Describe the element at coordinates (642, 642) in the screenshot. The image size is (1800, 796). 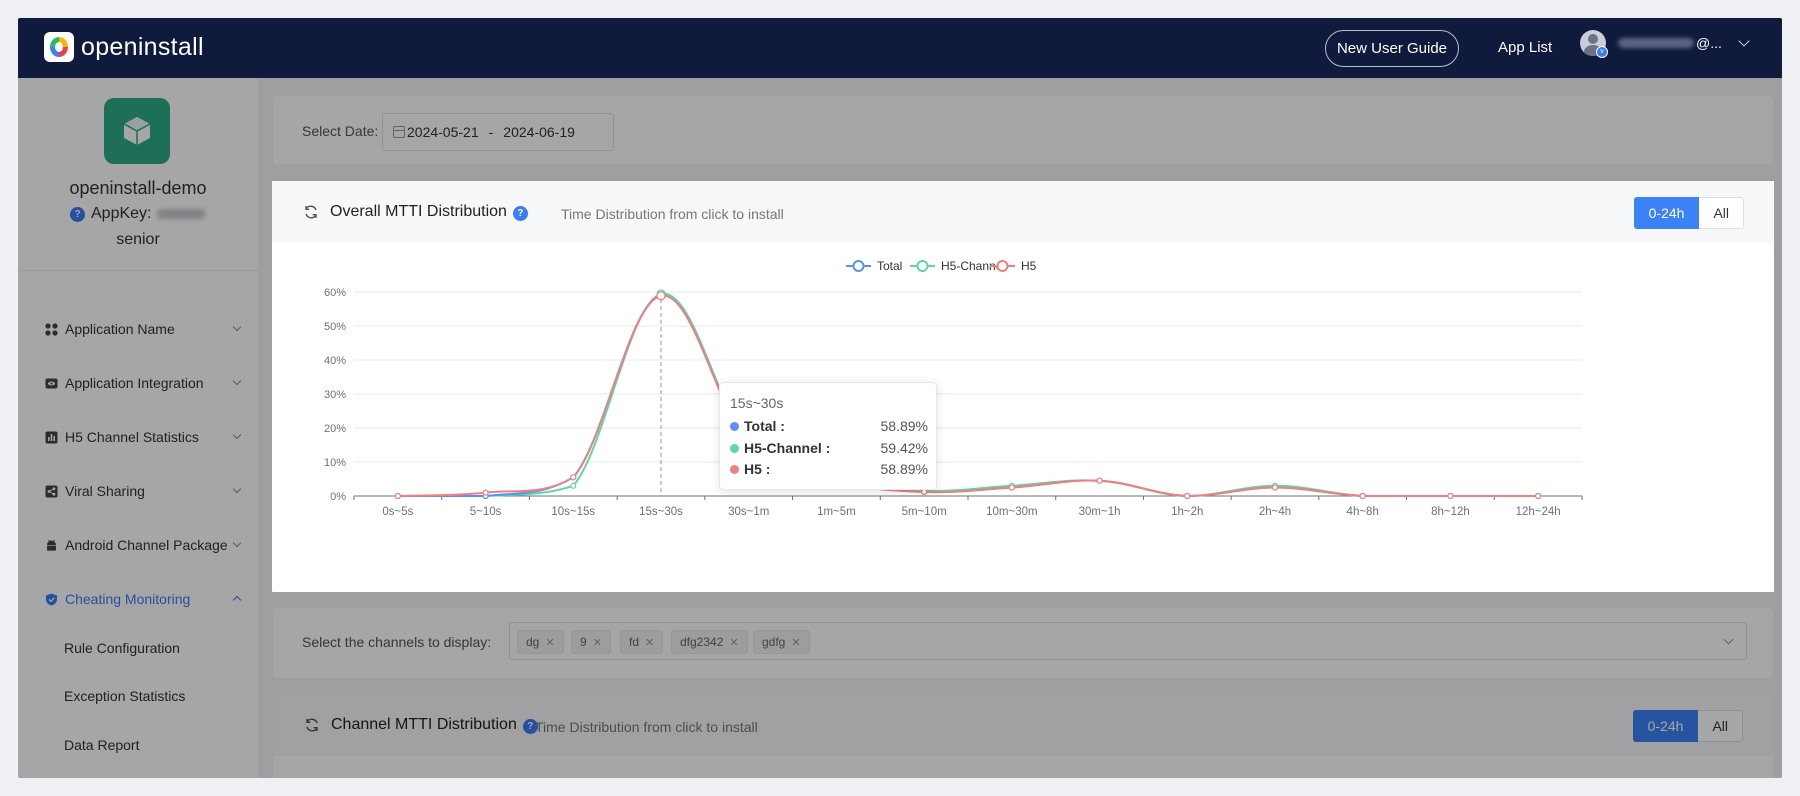
I see `channel-tag: fd ✕` at that location.